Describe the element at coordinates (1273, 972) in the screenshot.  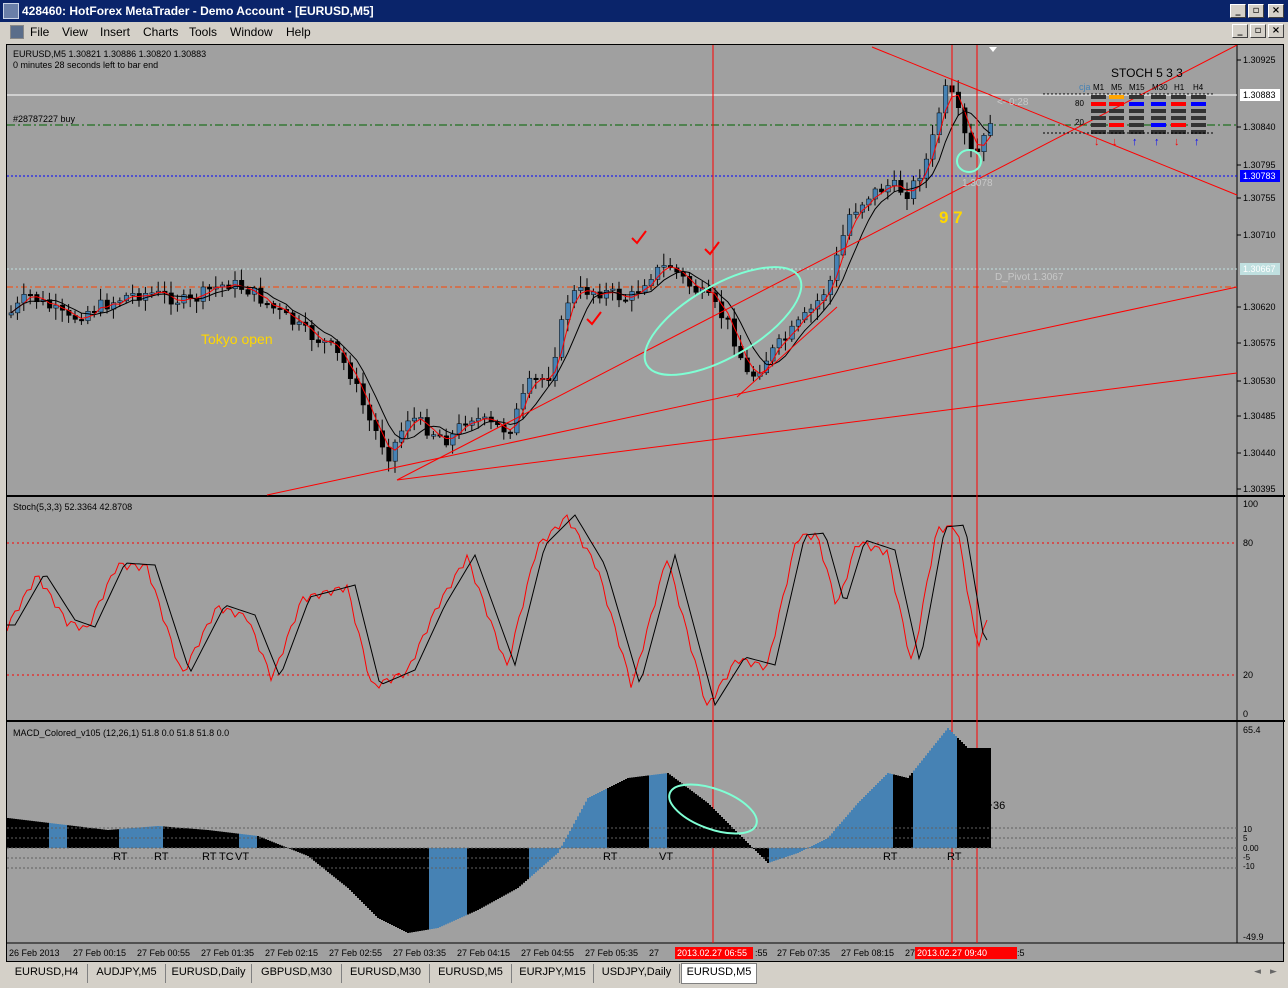
I see `tab-scroll-right-icon: ►` at that location.